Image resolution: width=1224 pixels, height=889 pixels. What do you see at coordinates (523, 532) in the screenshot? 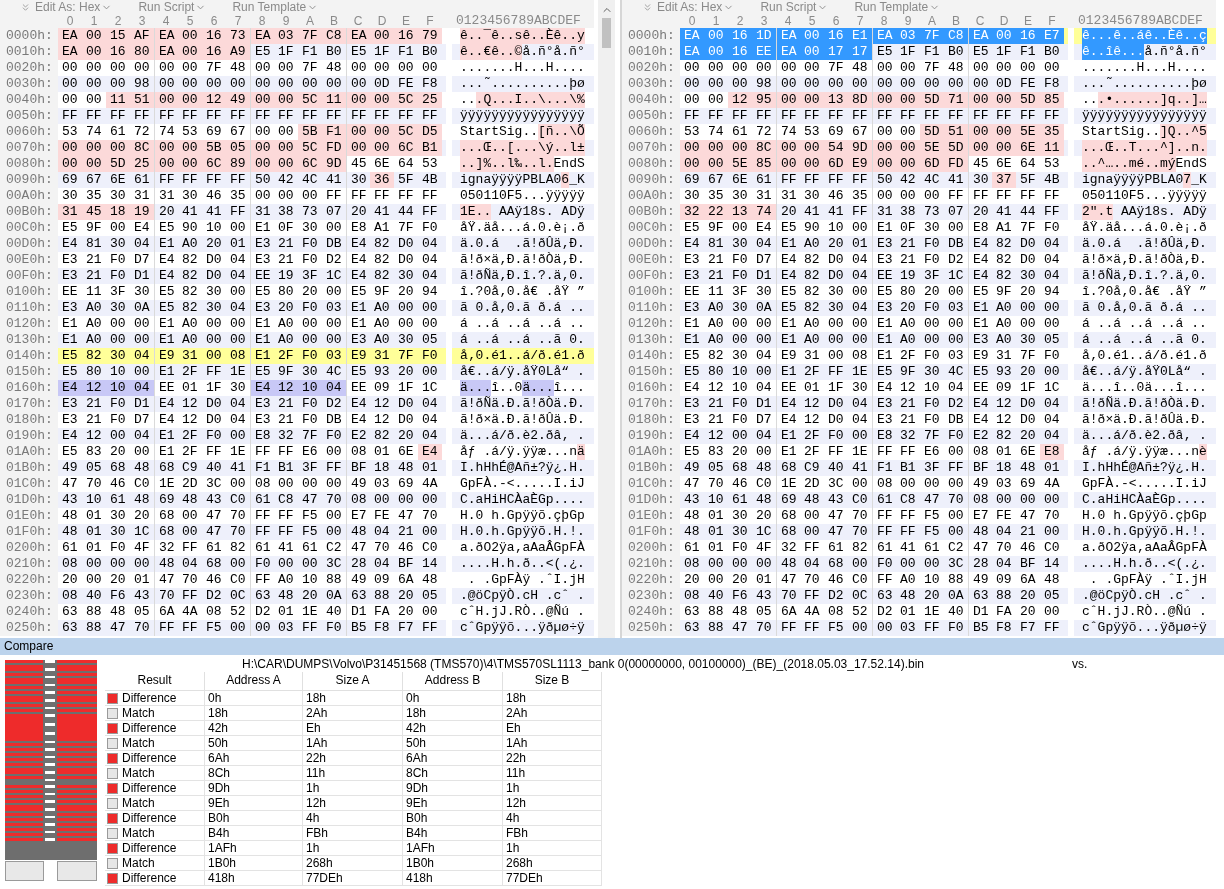
I see `ascii-text: H.0.h.Gpÿÿõ.H.!.` at bounding box center [523, 532].